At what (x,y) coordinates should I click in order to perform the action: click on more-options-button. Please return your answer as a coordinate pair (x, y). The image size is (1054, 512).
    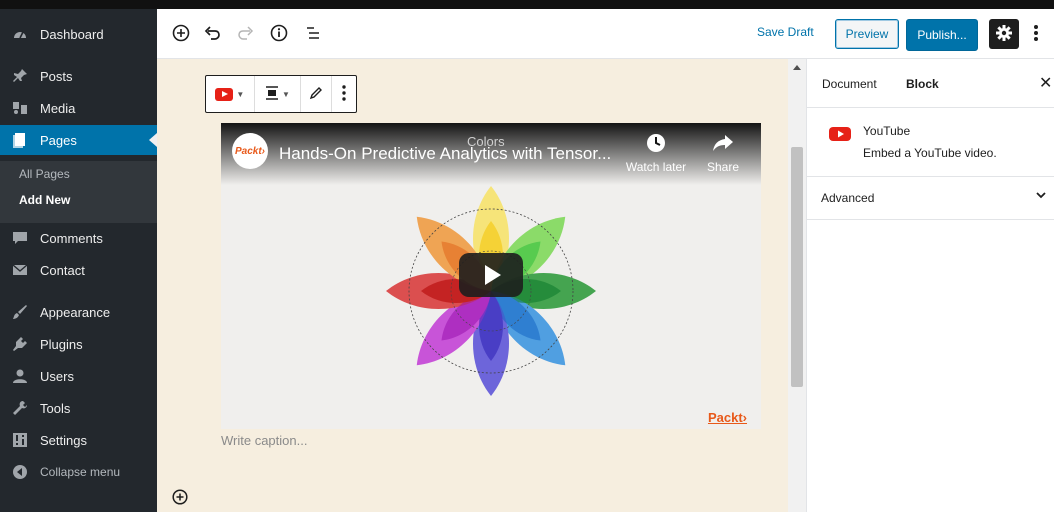
    Looking at the image, I should click on (1036, 34).